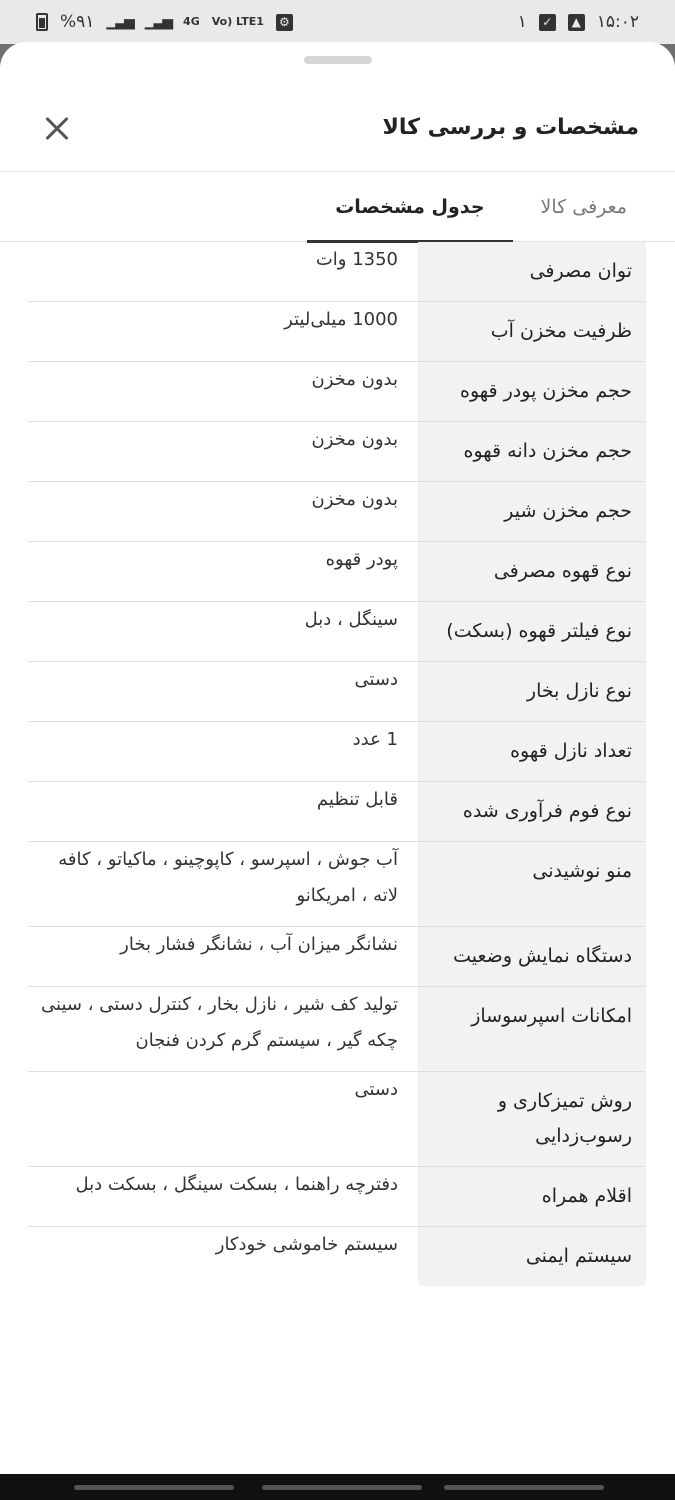 The image size is (675, 1500). What do you see at coordinates (158, 22) in the screenshot?
I see `signal-icon-2: ▁▃▅` at bounding box center [158, 22].